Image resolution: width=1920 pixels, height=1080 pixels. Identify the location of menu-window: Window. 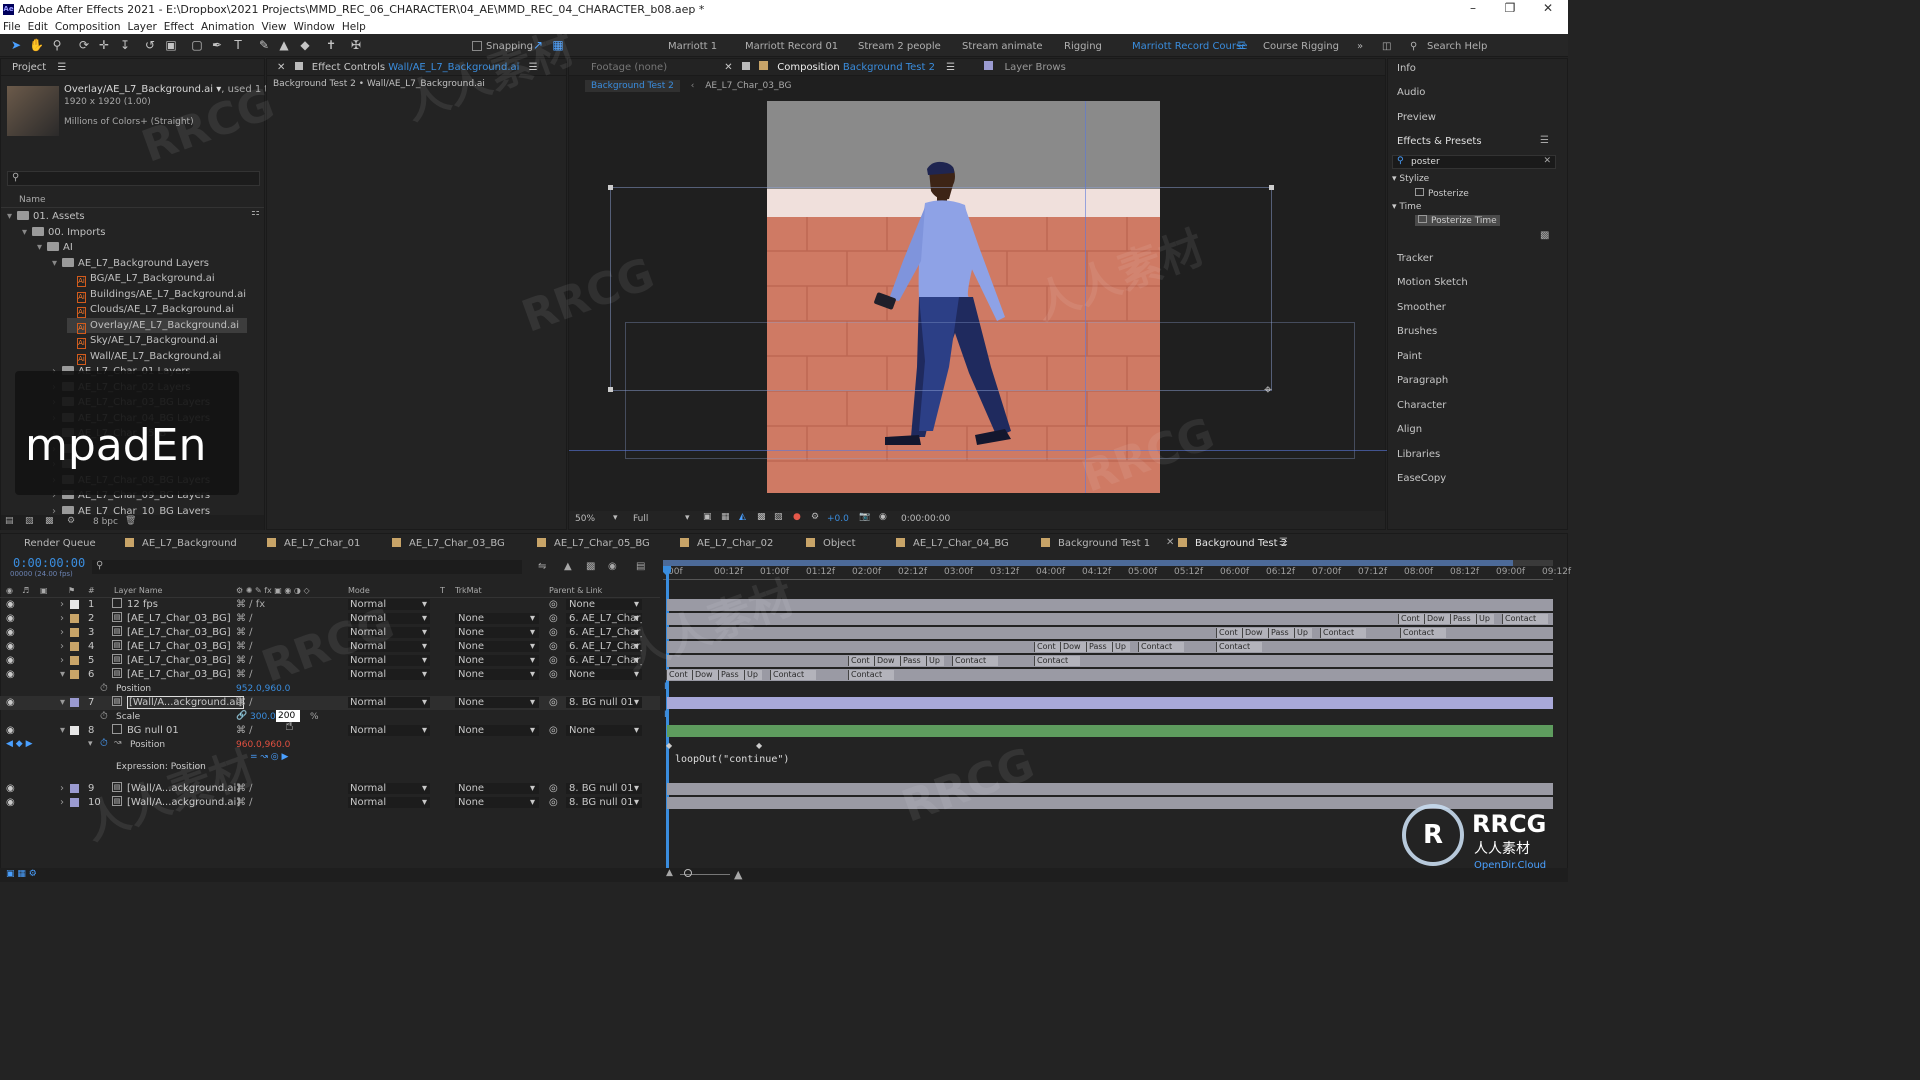
(313, 27).